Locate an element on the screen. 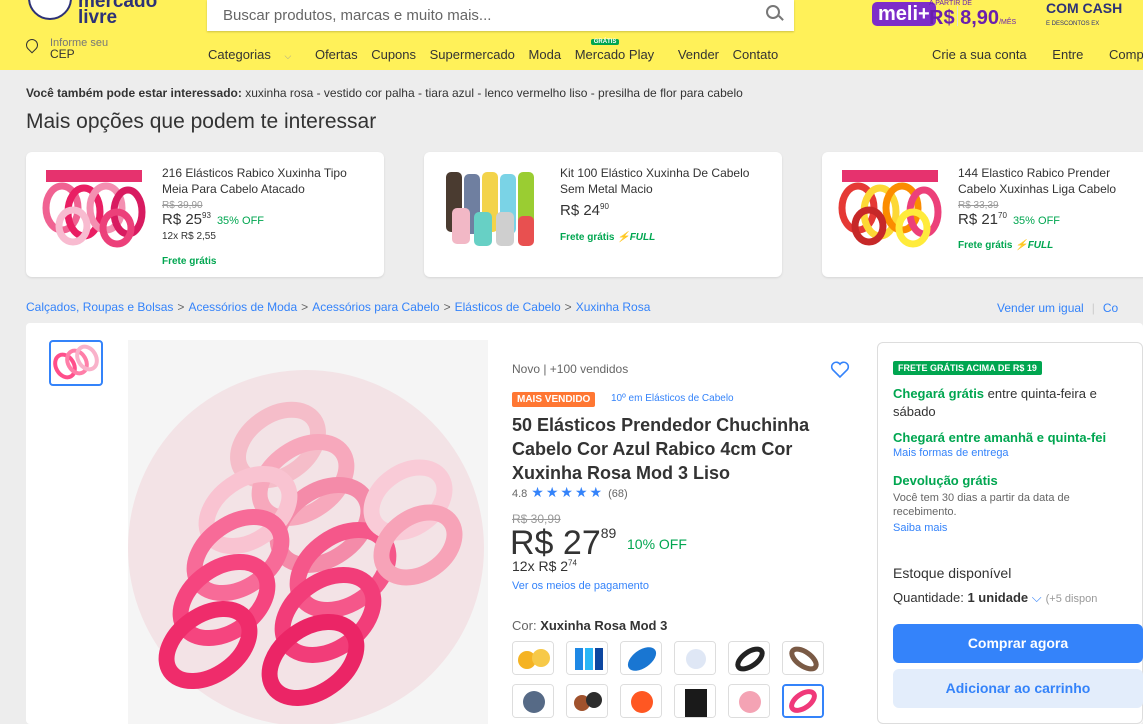 This screenshot has height=724, width=1143. inst-cents: 74 is located at coordinates (572, 563).